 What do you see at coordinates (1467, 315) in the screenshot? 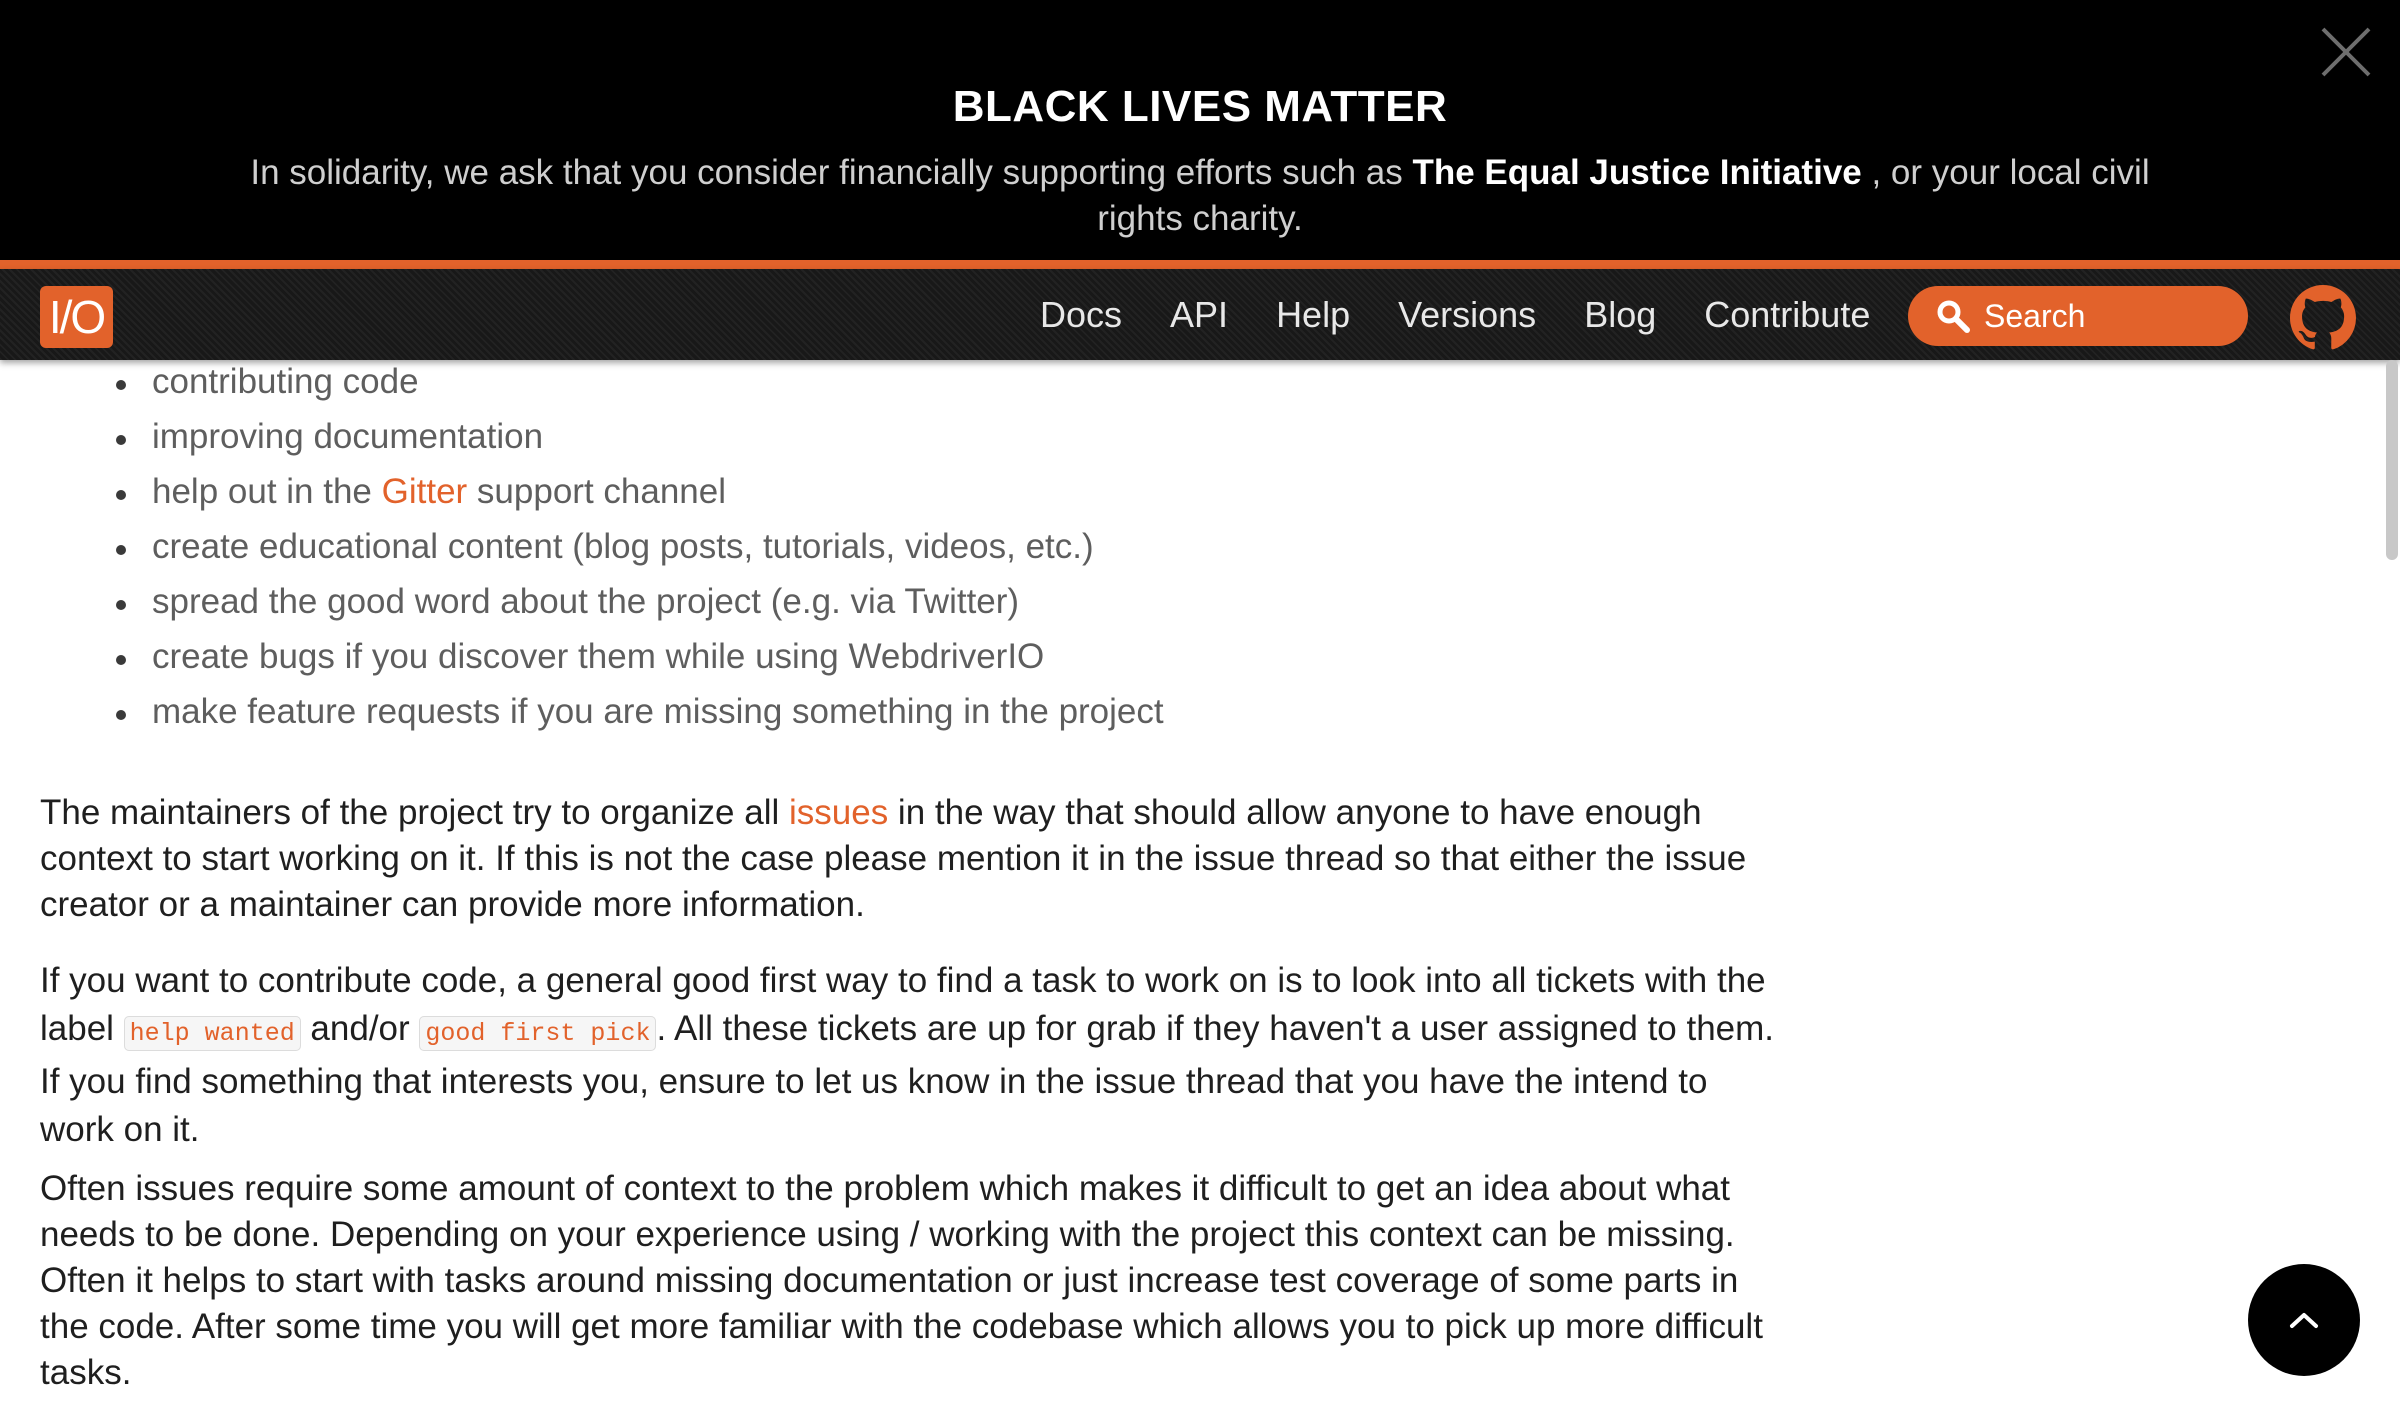
I see `nav-versions: Versions` at bounding box center [1467, 315].